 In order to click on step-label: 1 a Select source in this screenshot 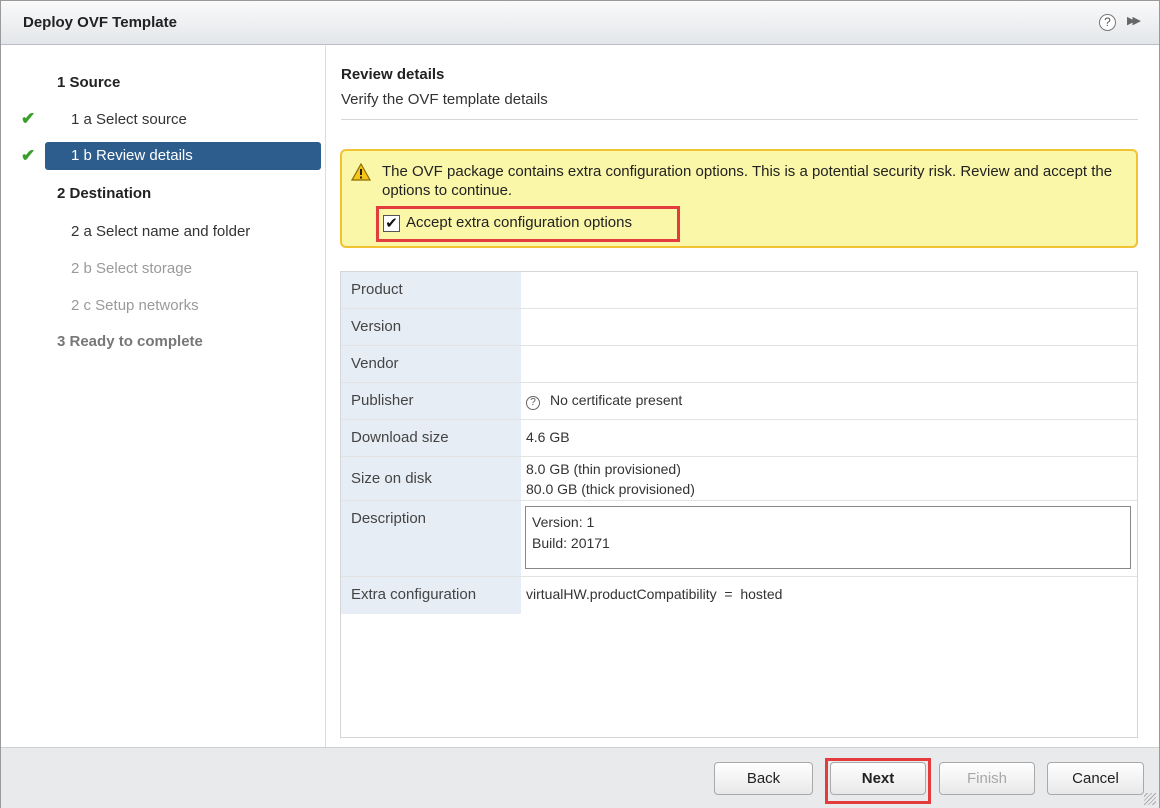, I will do `click(129, 119)`.